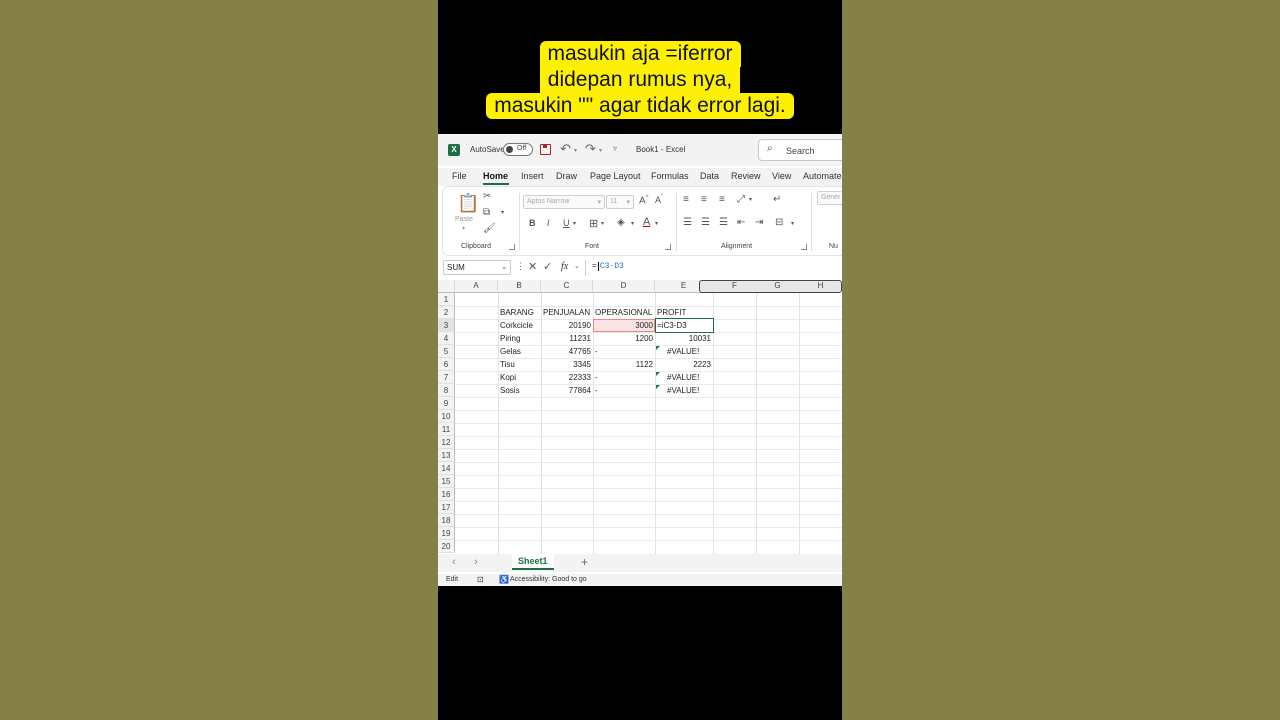  I want to click on formula-input: = C3-D3, so click(608, 266).